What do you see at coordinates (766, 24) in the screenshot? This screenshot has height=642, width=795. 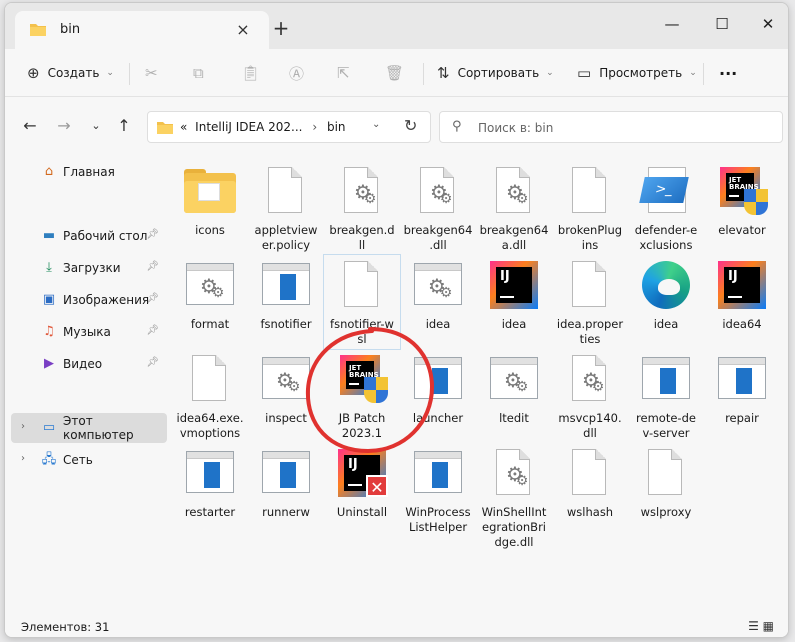 I see `close-window-button: ✕` at bounding box center [766, 24].